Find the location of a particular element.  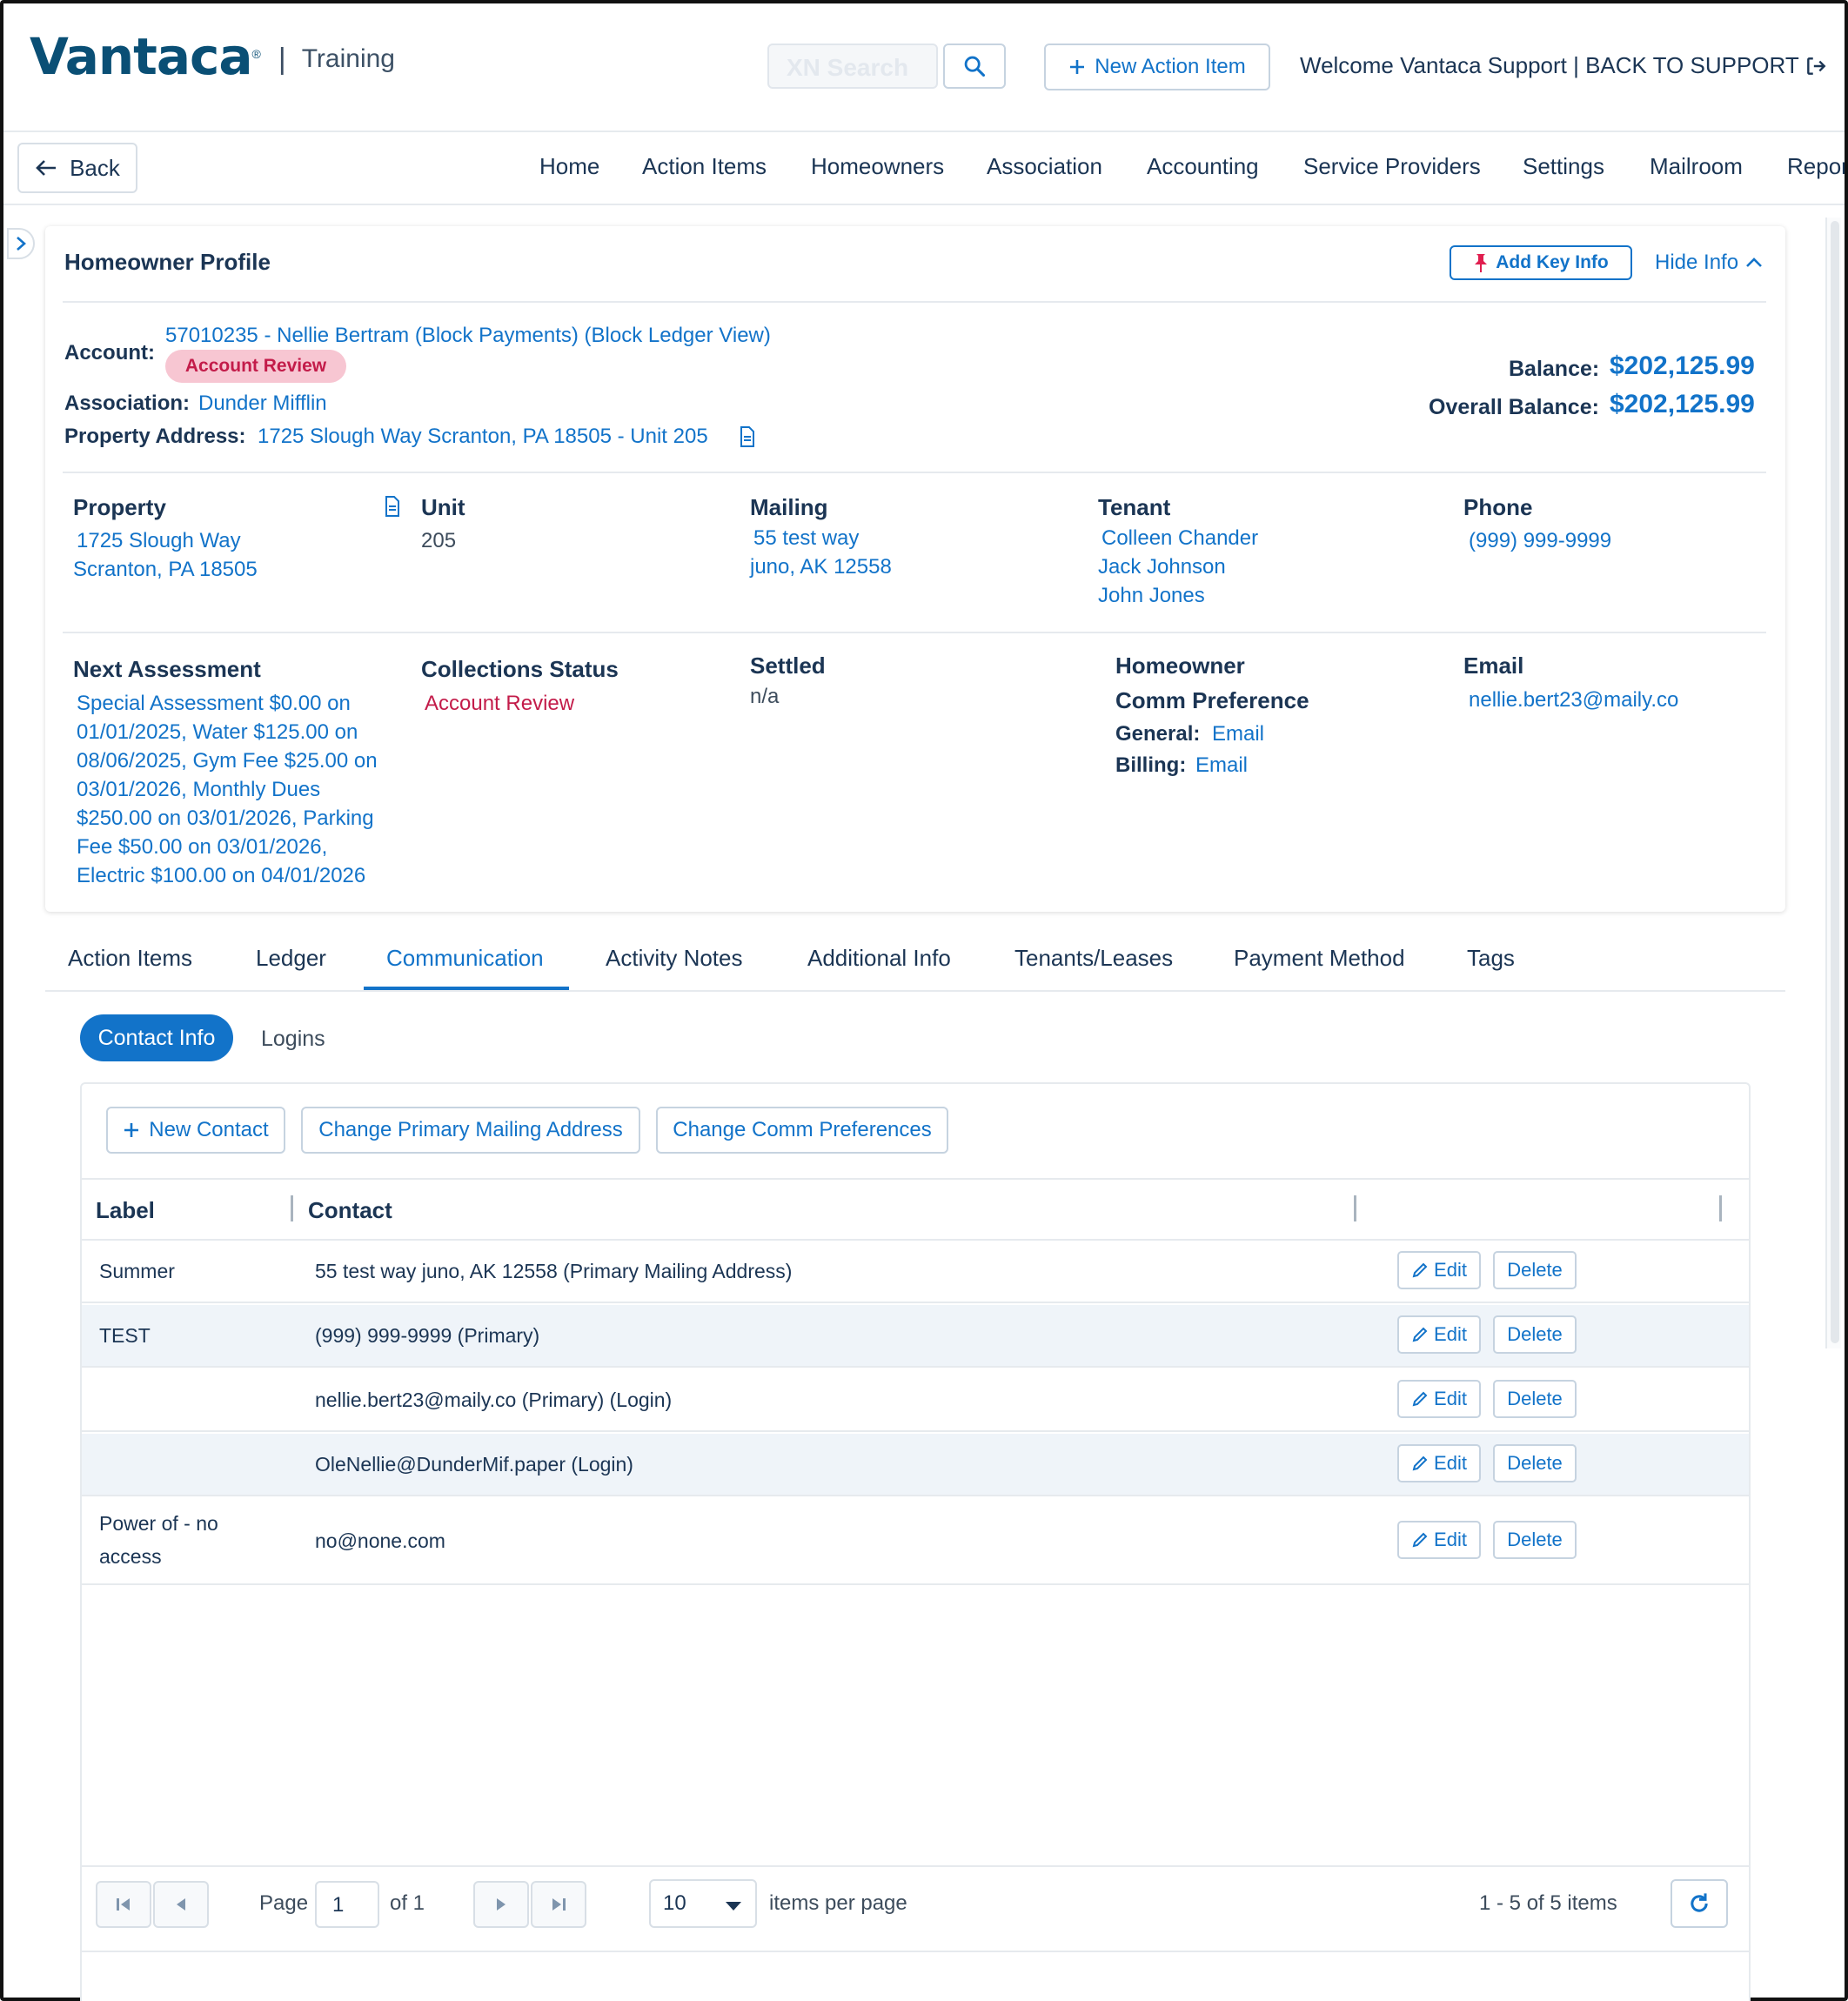

brand-wordmark: Vantaca is located at coordinates (141, 56).